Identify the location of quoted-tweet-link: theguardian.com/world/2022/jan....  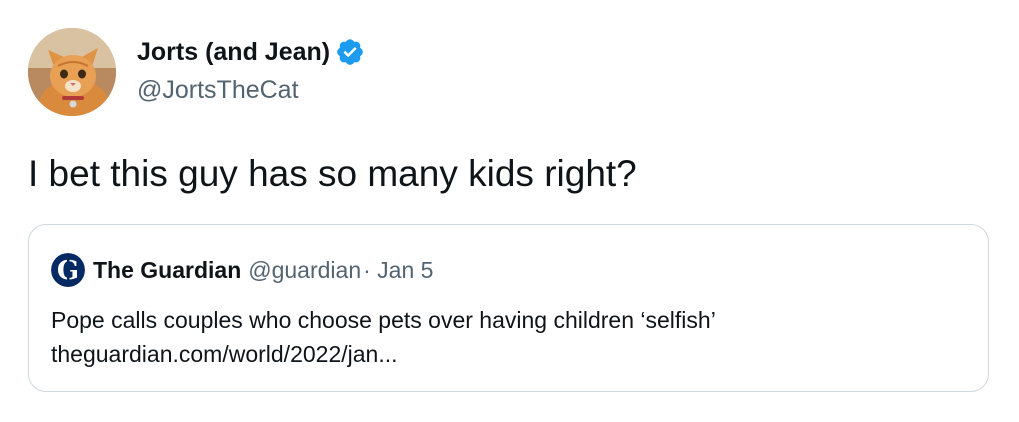
(224, 354).